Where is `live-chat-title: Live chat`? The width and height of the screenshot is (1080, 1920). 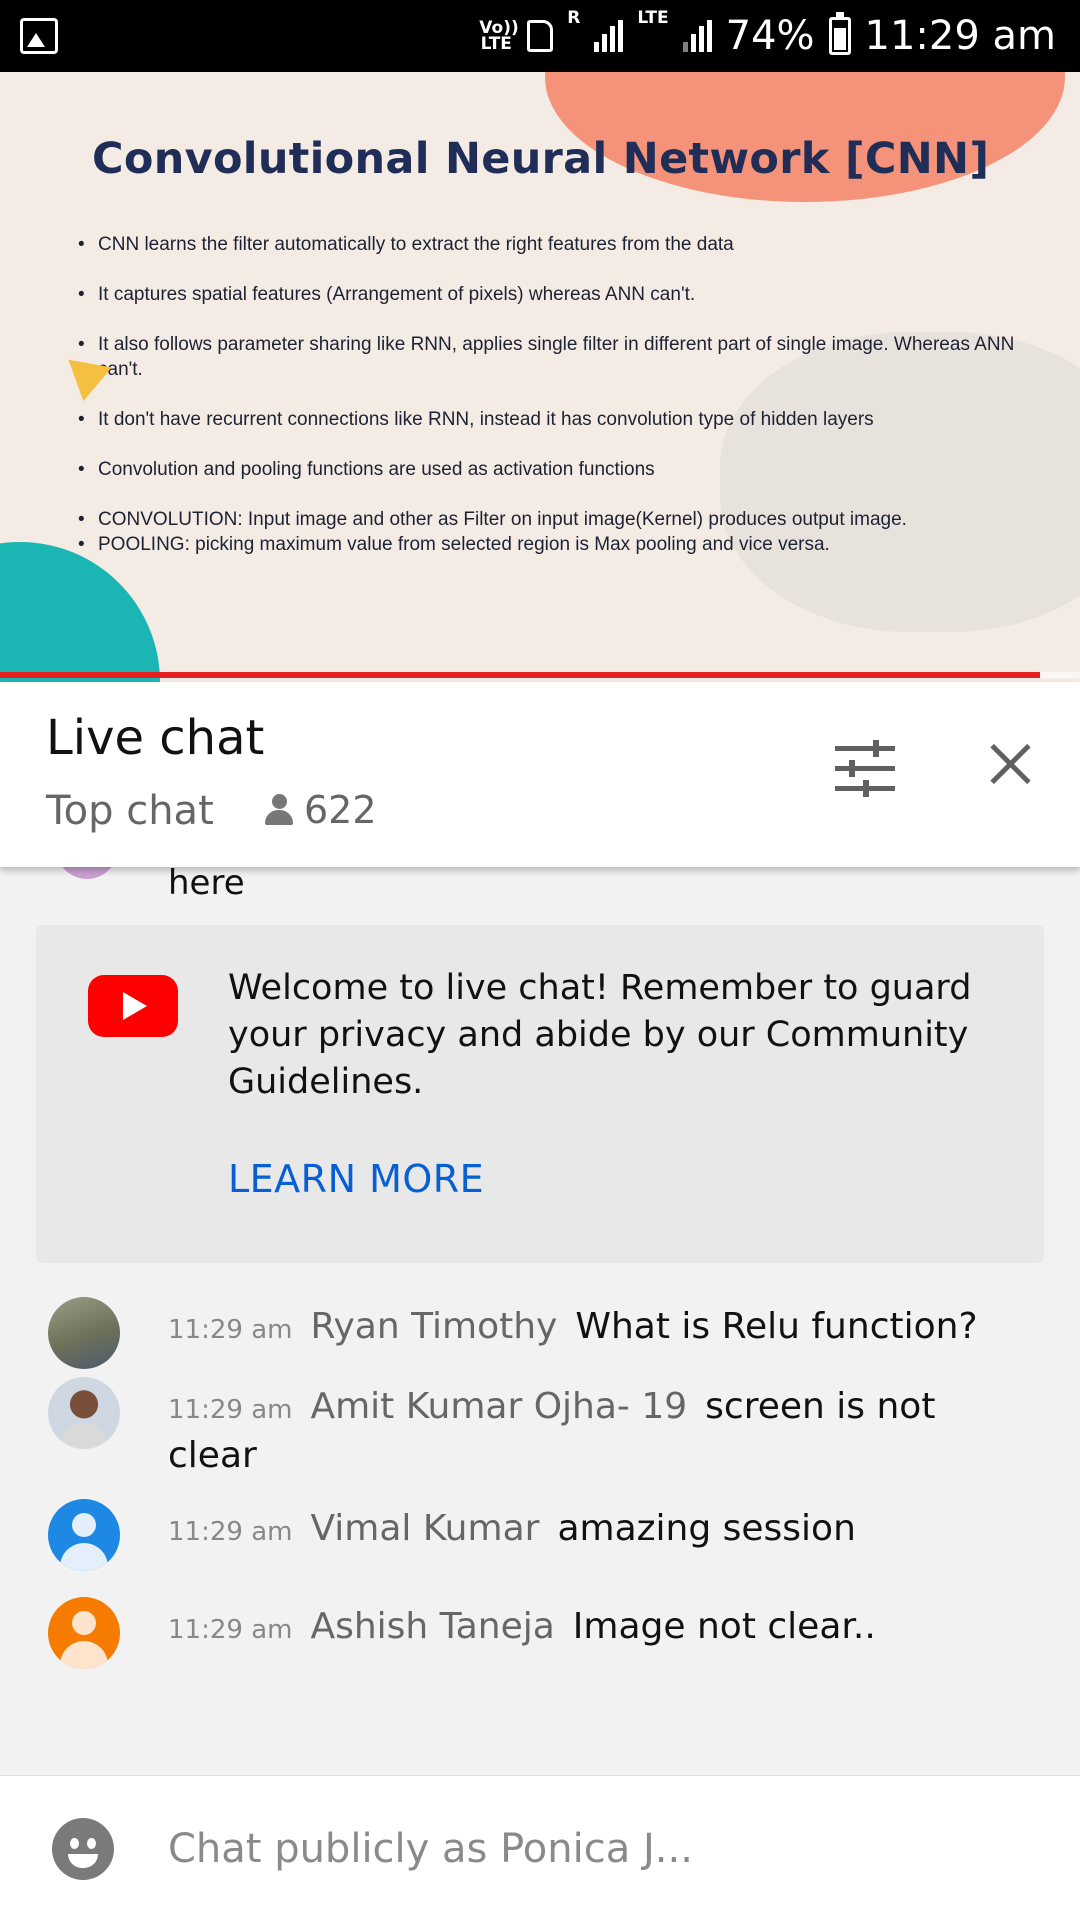 live-chat-title: Live chat is located at coordinates (155, 738).